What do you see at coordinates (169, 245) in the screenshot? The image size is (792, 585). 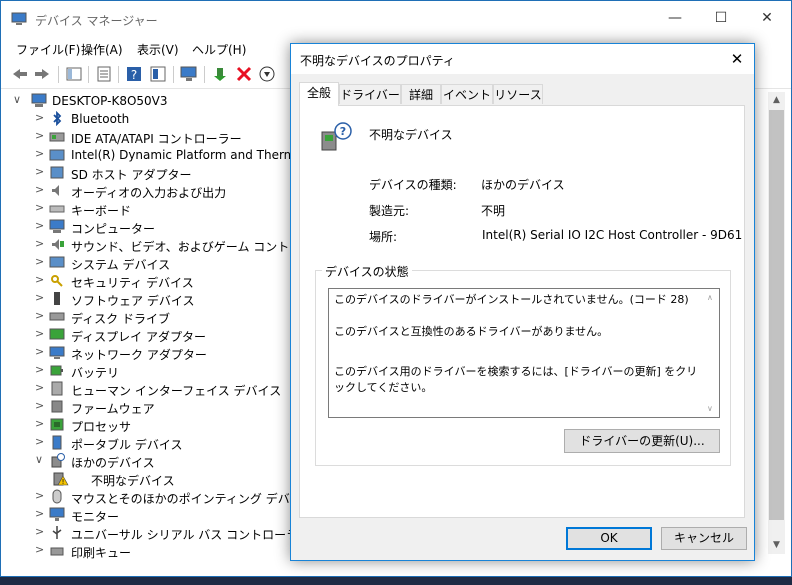 I see `tree-item: > サウンド、ビデオ、およびゲーム コントローラー` at bounding box center [169, 245].